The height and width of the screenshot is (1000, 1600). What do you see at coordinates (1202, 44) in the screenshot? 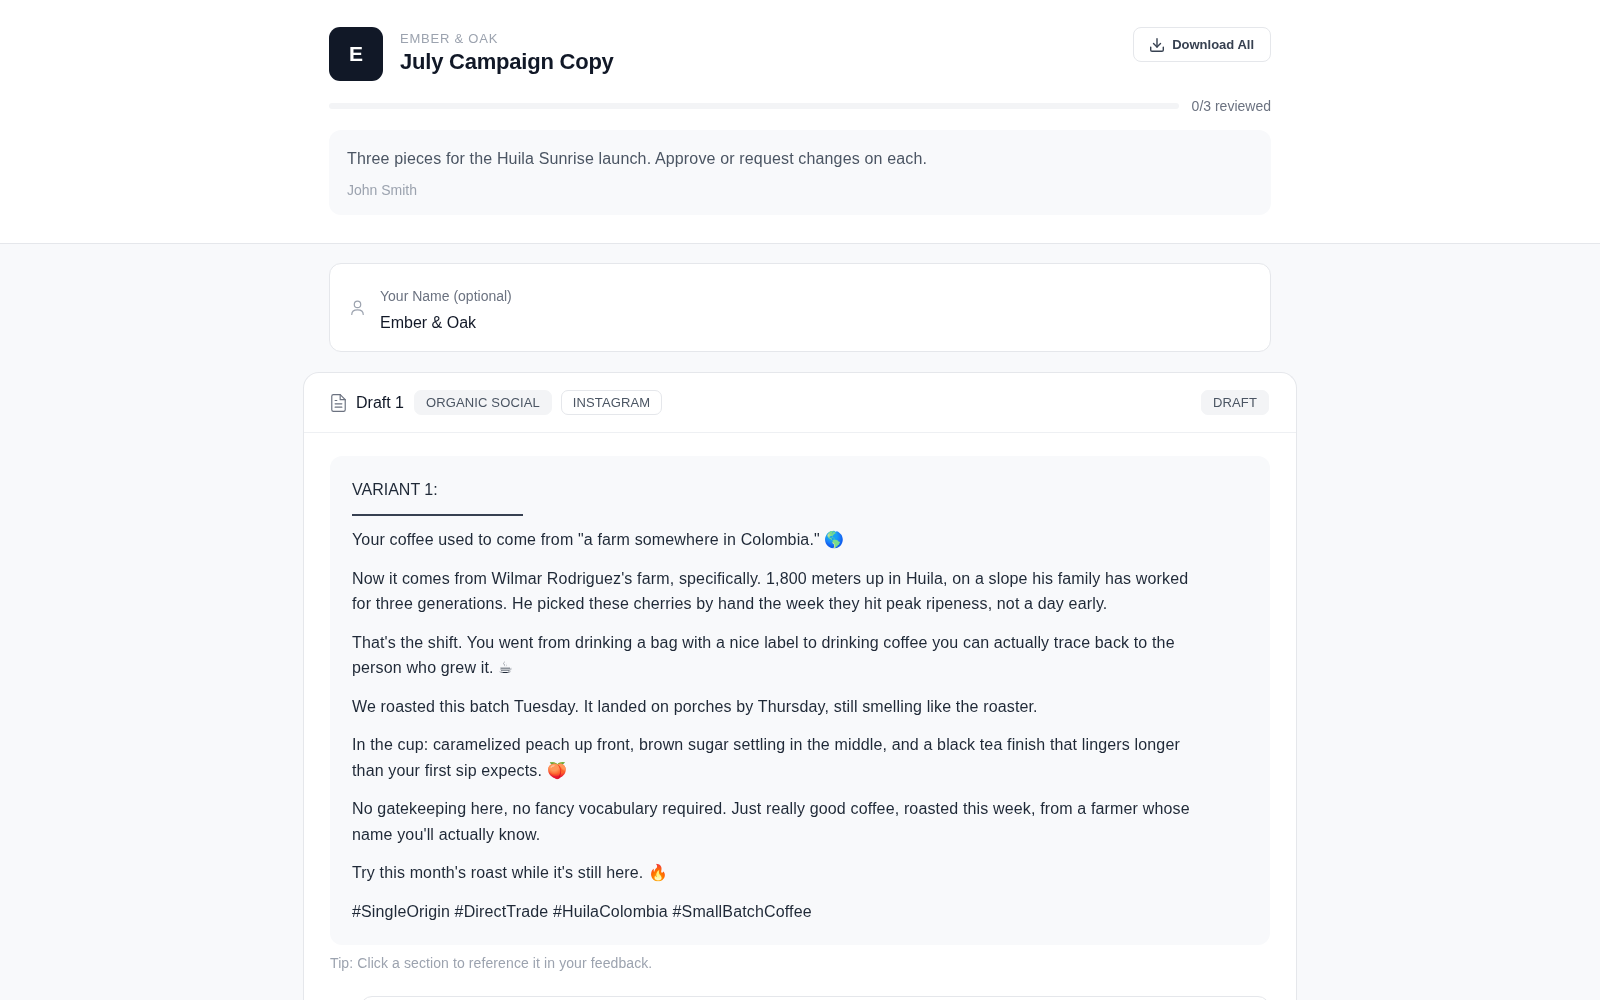
I see `download-all-button: Download All` at bounding box center [1202, 44].